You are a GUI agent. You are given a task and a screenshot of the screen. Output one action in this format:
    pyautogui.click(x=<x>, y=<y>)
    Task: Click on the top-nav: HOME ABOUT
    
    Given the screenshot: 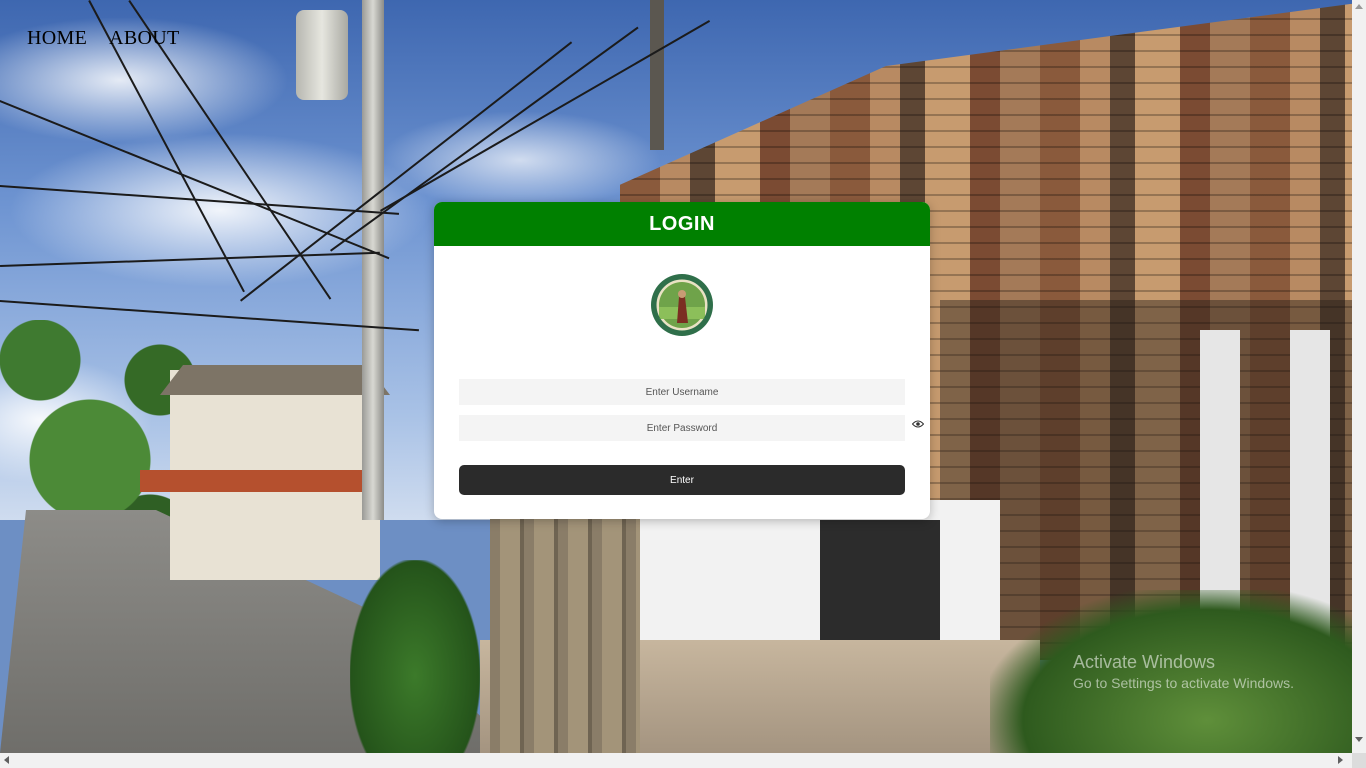 What is the action you would take?
    pyautogui.click(x=103, y=38)
    